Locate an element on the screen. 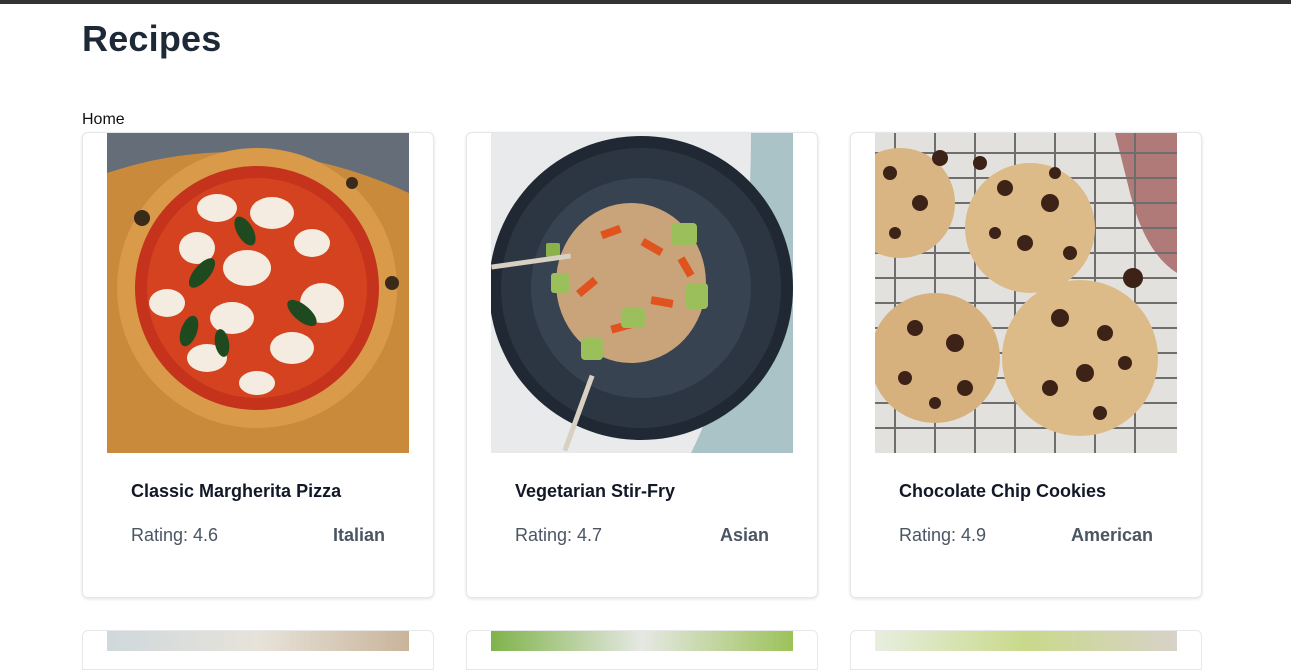 The height and width of the screenshot is (670, 1291). top-bar is located at coordinates (645, 2).